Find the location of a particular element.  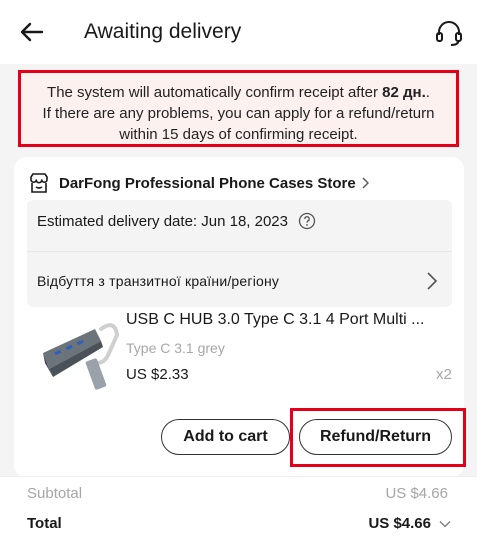

chevron-down-icon is located at coordinates (445, 523).